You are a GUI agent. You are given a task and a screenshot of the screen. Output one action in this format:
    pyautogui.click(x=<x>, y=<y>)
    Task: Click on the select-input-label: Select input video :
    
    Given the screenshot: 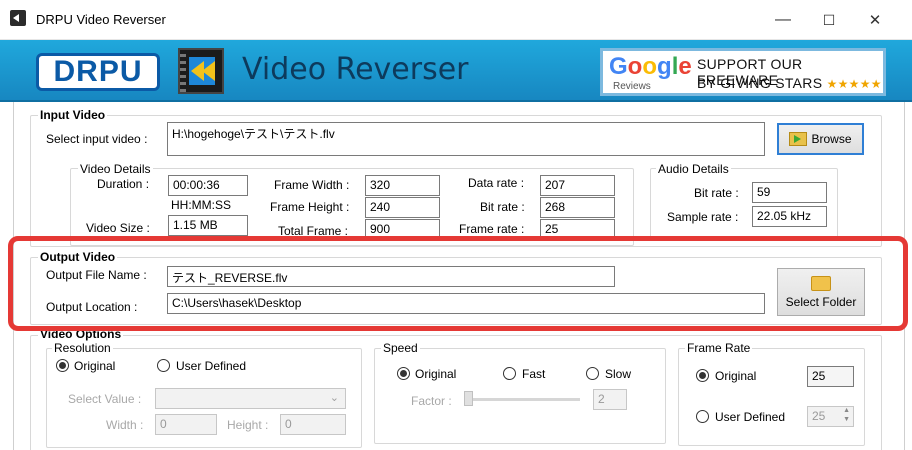 What is the action you would take?
    pyautogui.click(x=97, y=139)
    